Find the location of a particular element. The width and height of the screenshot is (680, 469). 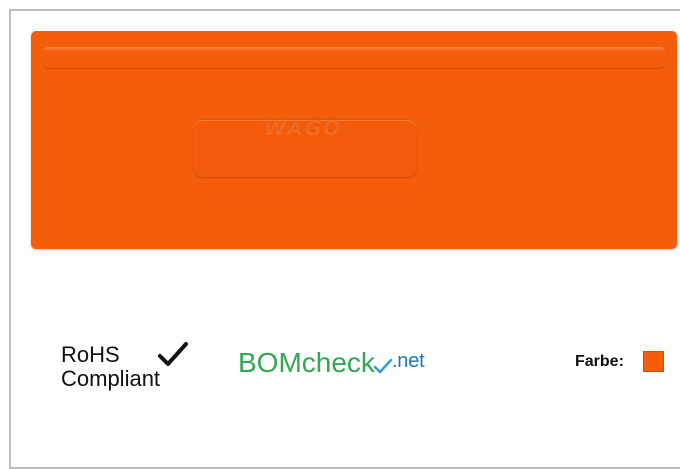

checkmark-icon is located at coordinates (173, 354).